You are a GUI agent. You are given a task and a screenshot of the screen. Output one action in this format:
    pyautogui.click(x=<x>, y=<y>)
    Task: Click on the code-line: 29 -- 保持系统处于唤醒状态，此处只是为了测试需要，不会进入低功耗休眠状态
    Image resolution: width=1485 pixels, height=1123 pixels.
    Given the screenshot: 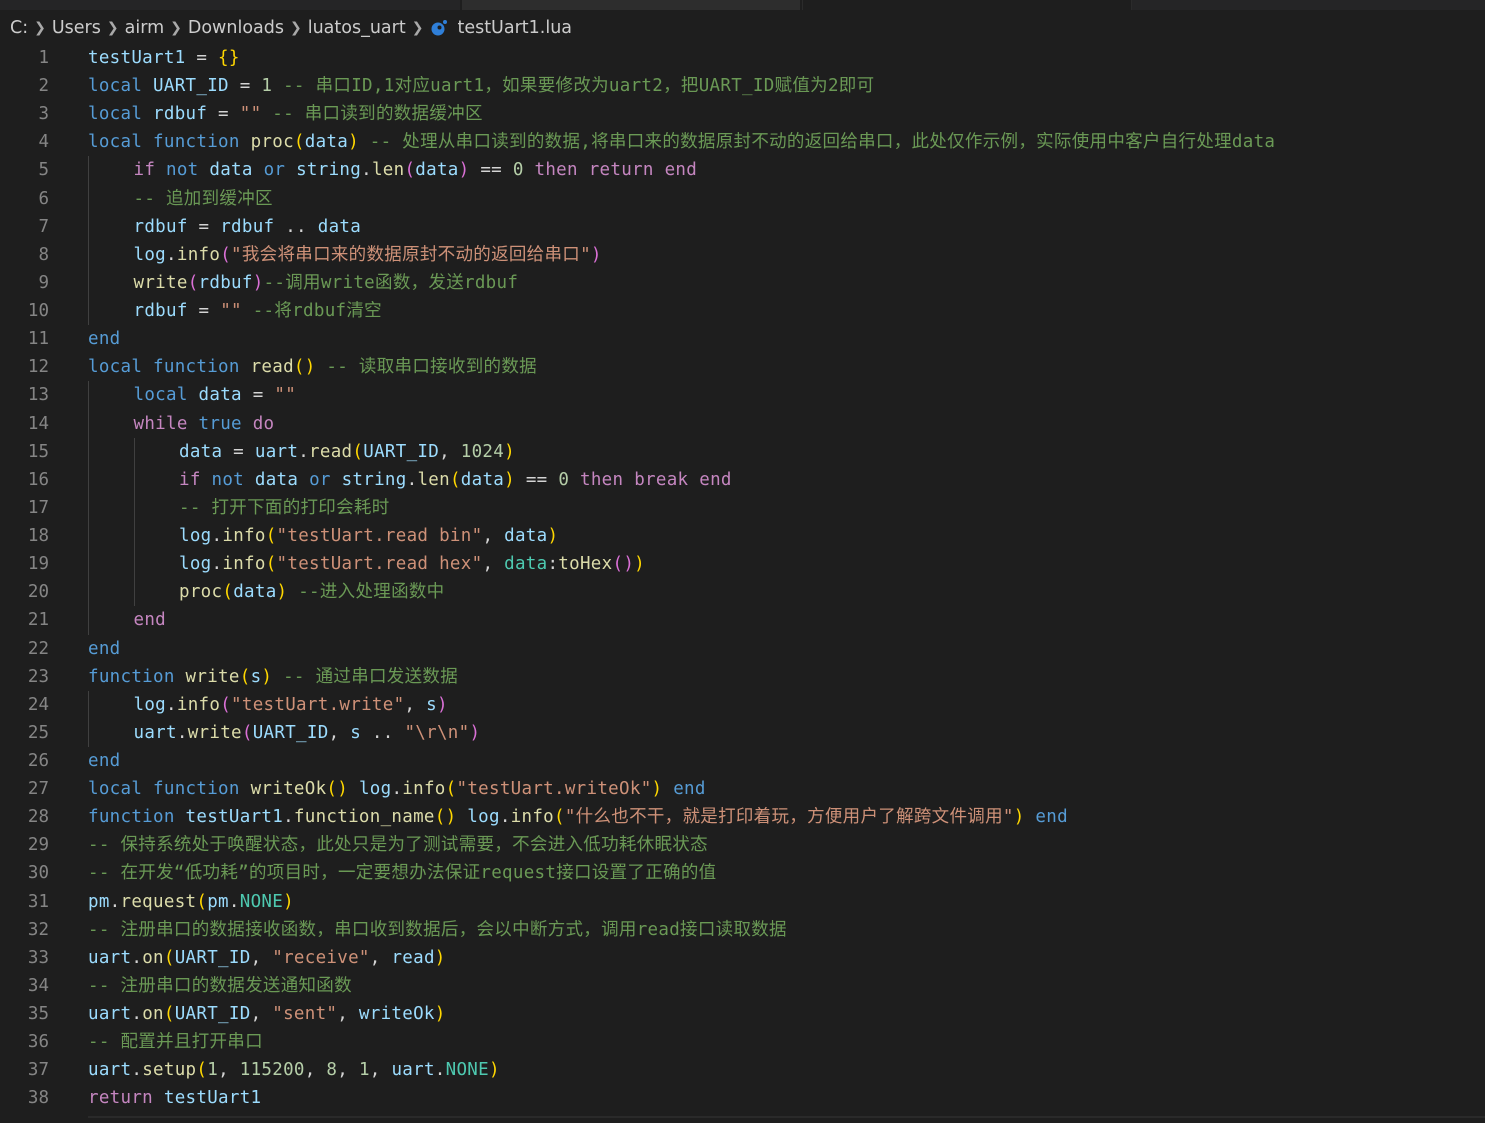 What is the action you would take?
    pyautogui.click(x=742, y=845)
    